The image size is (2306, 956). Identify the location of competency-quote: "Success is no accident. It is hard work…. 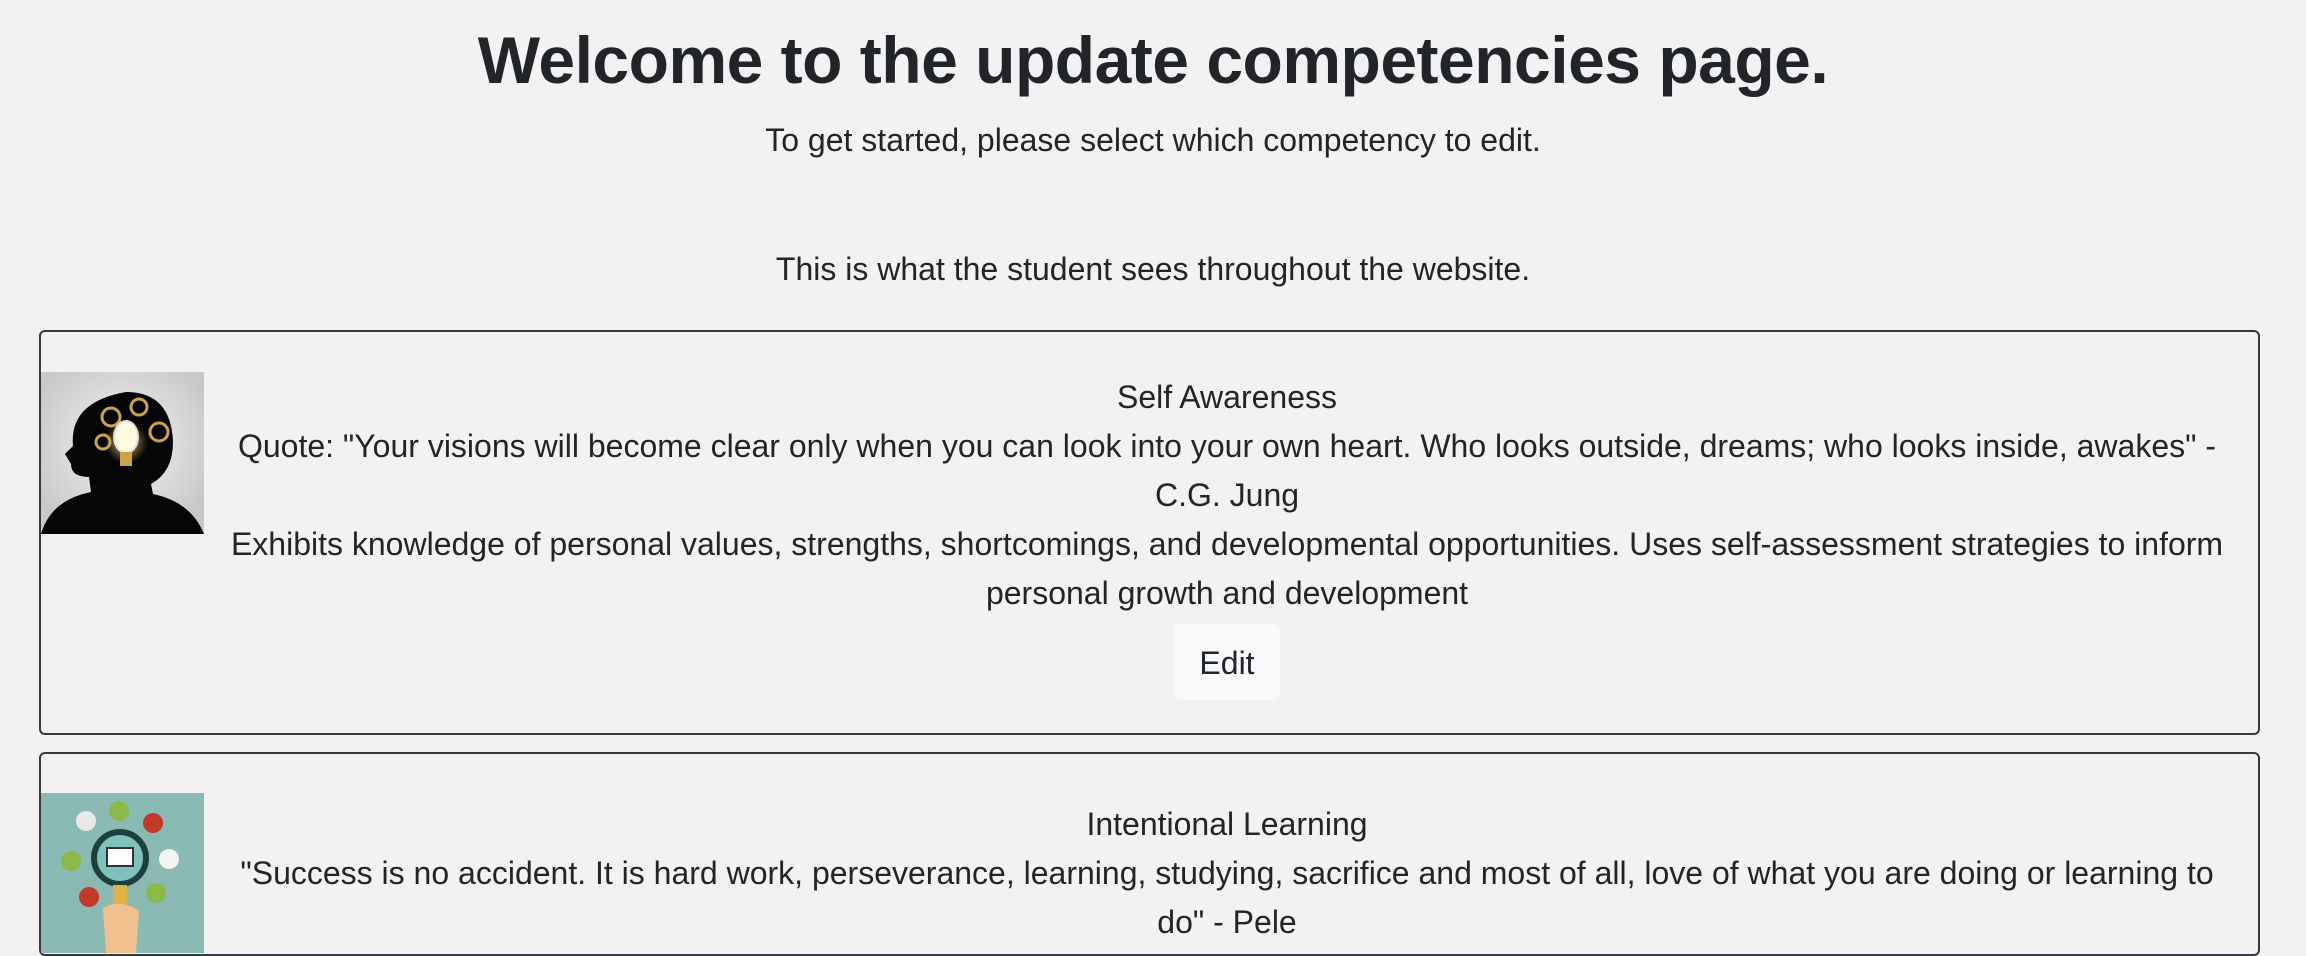
(1227, 897).